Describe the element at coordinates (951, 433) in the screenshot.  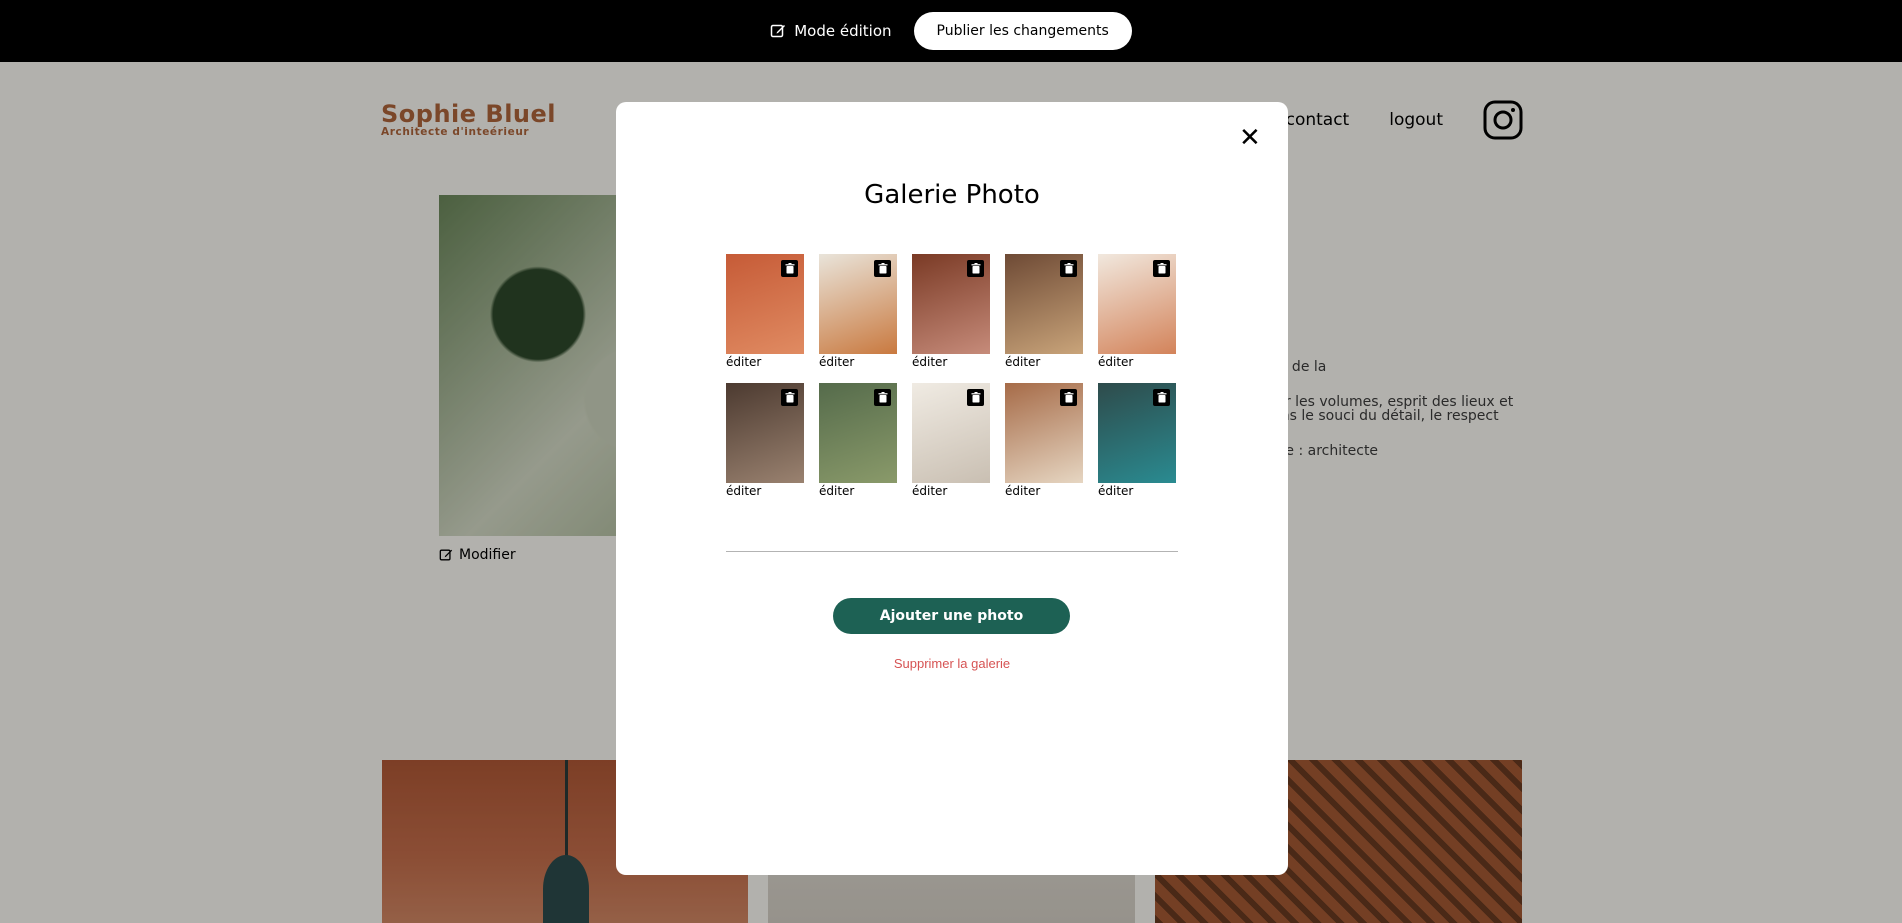
I see `thumbnail-image-white-alcove` at that location.